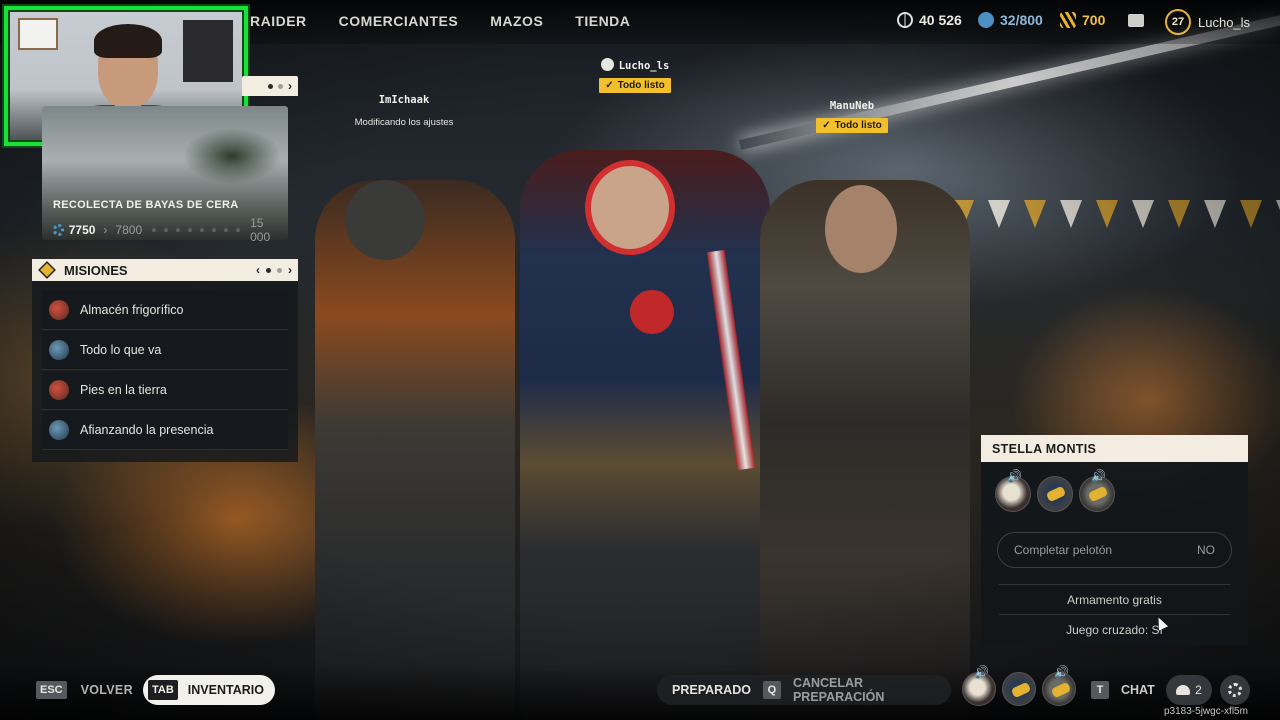  What do you see at coordinates (1206, 550) in the screenshot?
I see `squad-fill-value: NO` at bounding box center [1206, 550].